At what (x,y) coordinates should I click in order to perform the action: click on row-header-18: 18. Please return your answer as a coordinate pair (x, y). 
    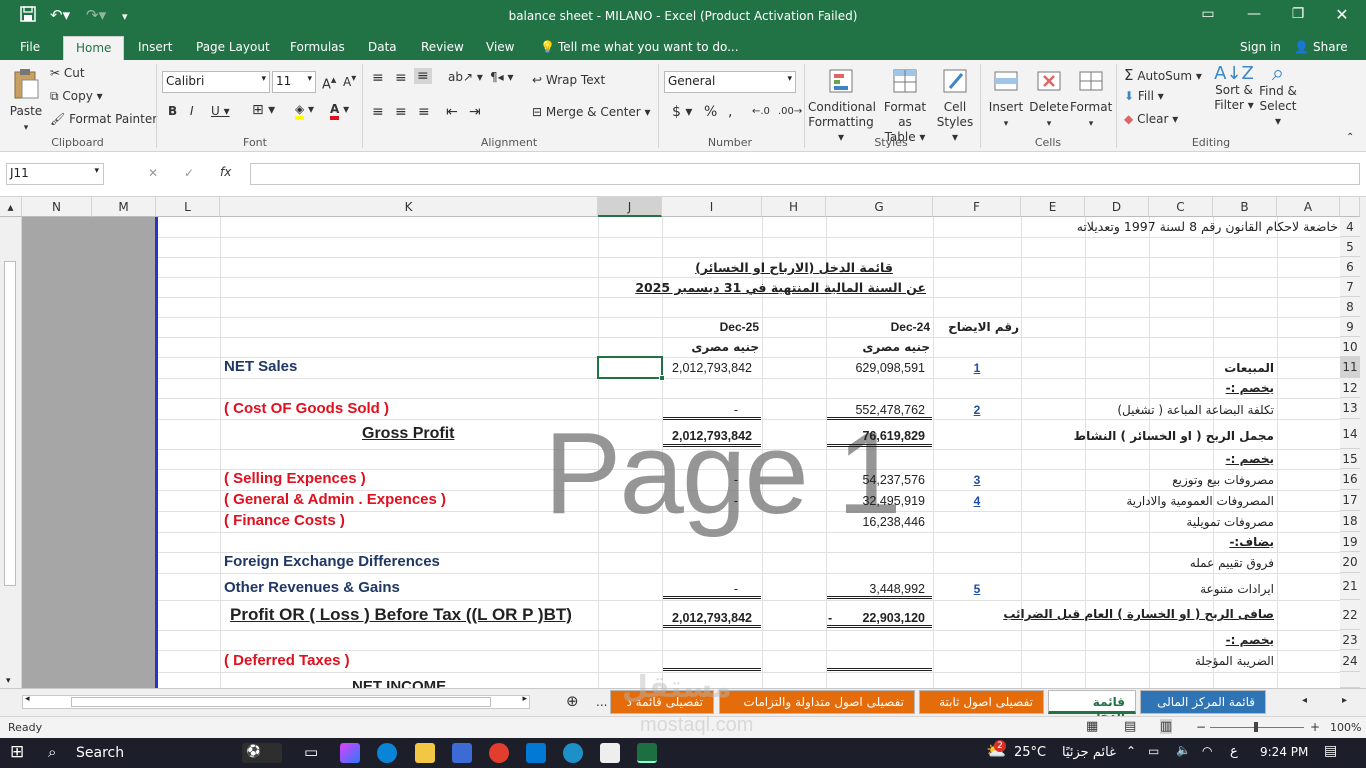
    Looking at the image, I should click on (1350, 521).